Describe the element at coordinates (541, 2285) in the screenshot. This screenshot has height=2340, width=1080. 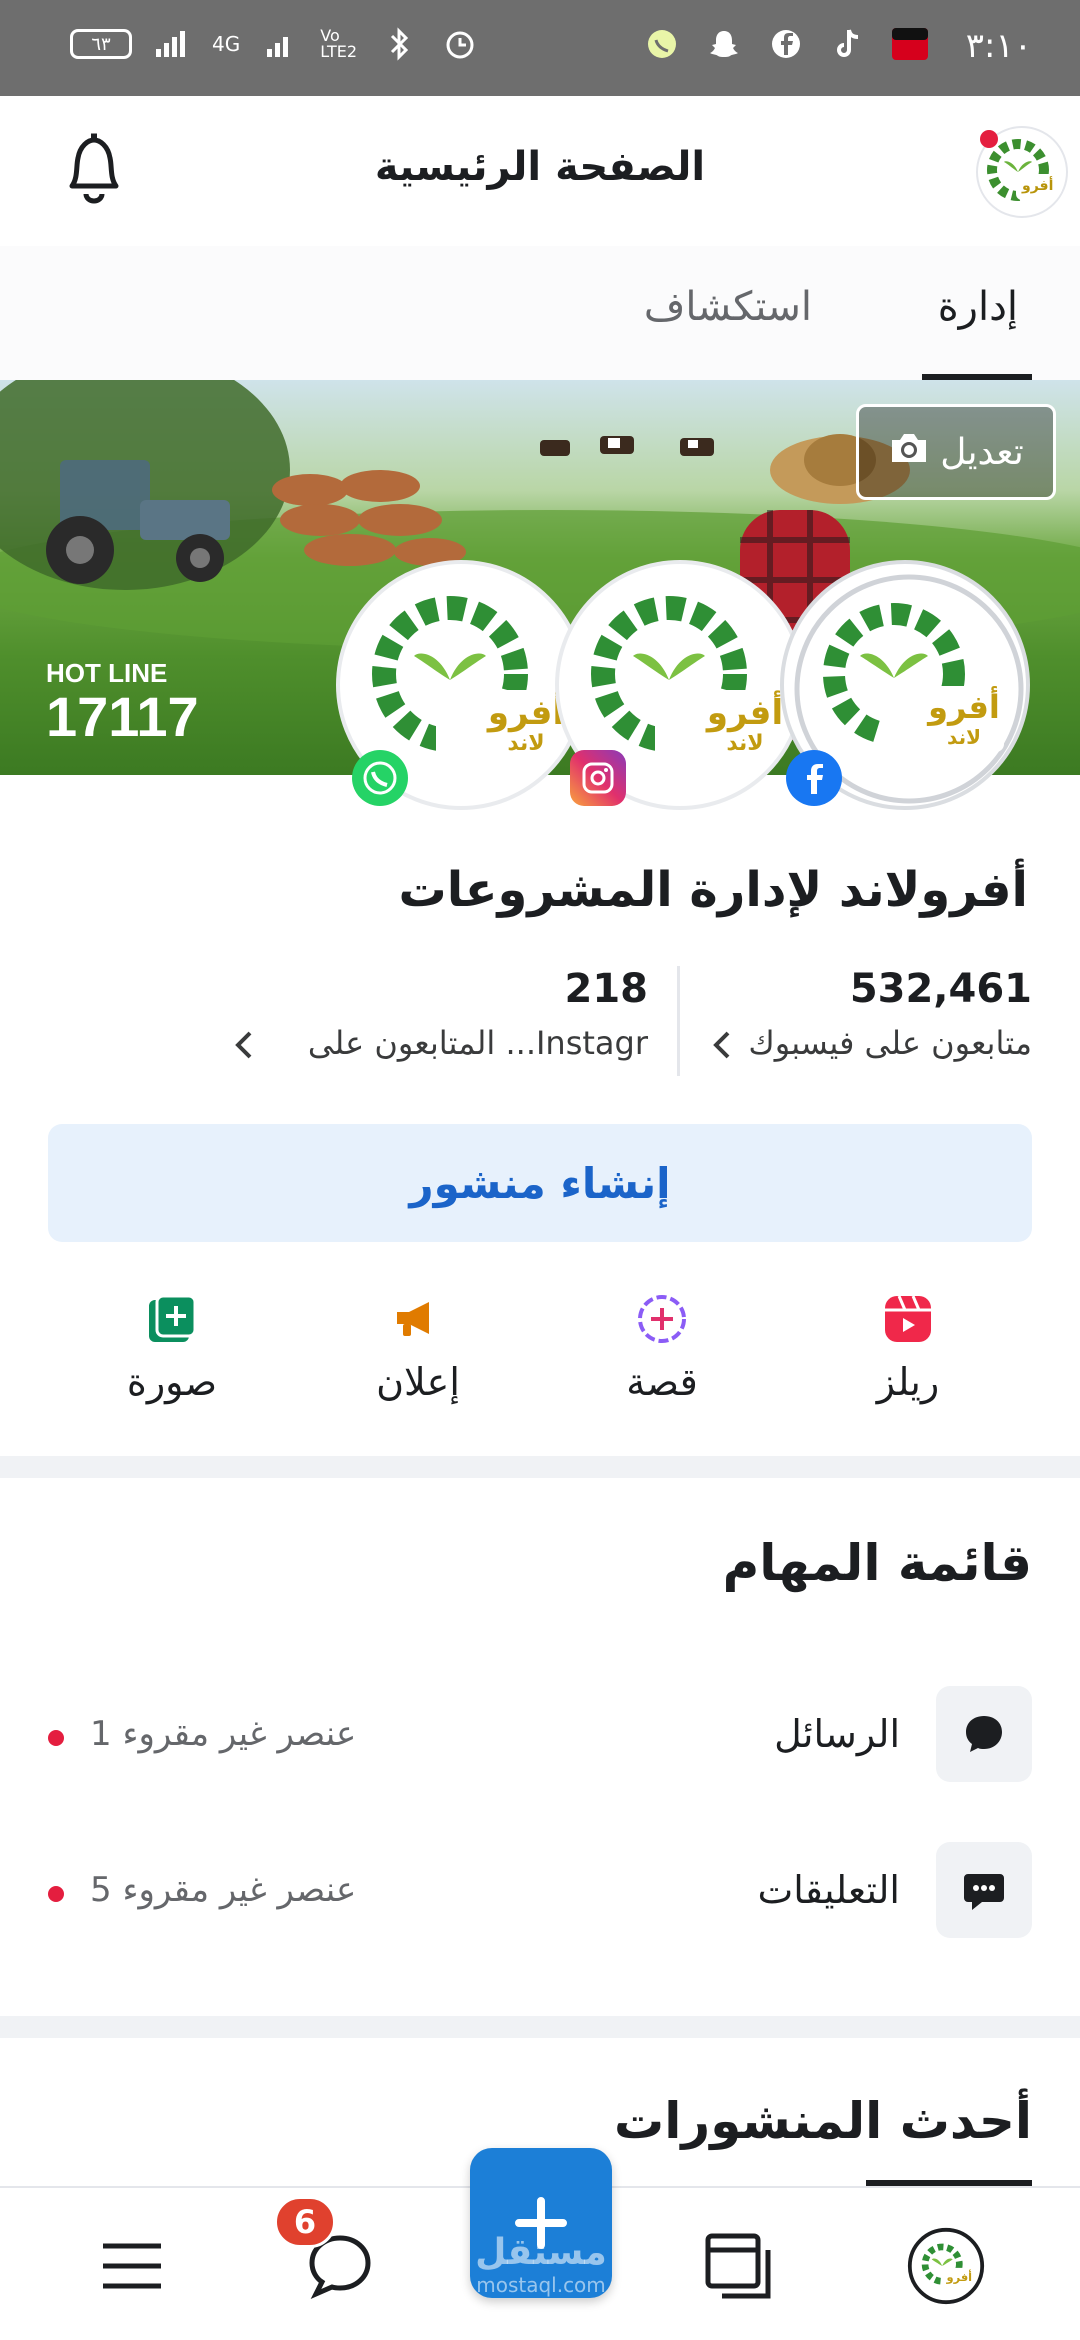
I see `watermark-sub: mostaql.com` at that location.